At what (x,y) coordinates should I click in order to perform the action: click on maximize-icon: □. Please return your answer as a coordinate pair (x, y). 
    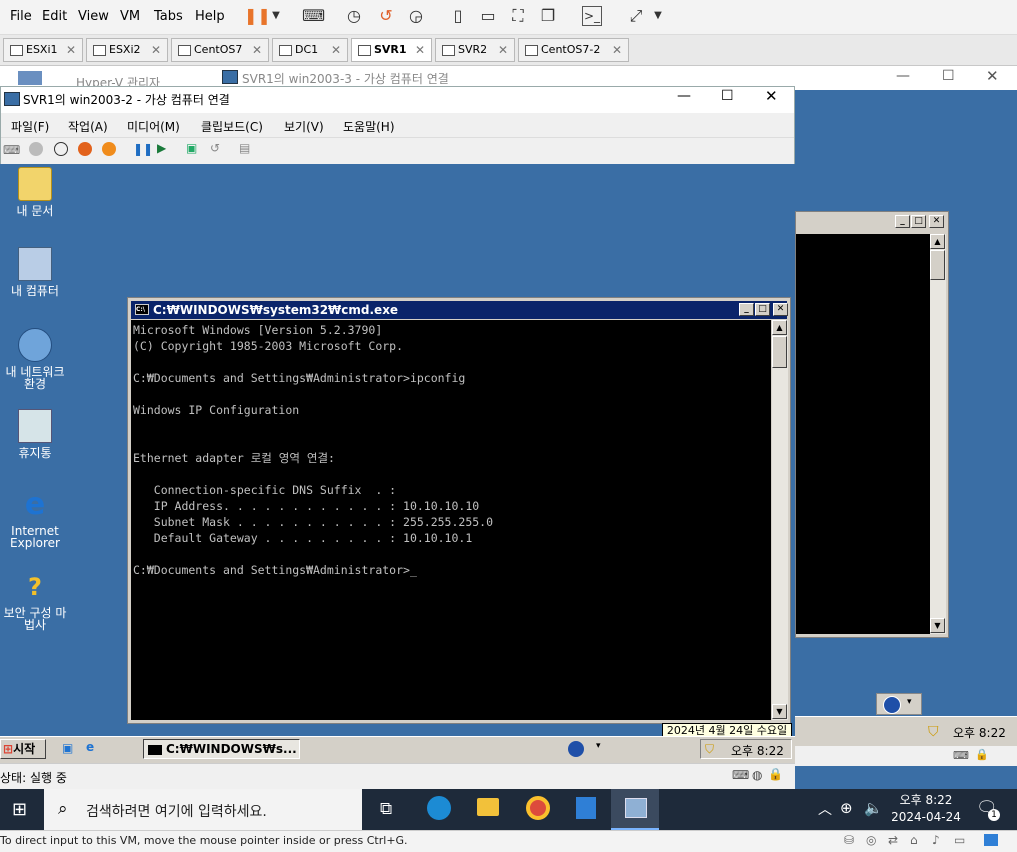
    Looking at the image, I should click on (918, 221).